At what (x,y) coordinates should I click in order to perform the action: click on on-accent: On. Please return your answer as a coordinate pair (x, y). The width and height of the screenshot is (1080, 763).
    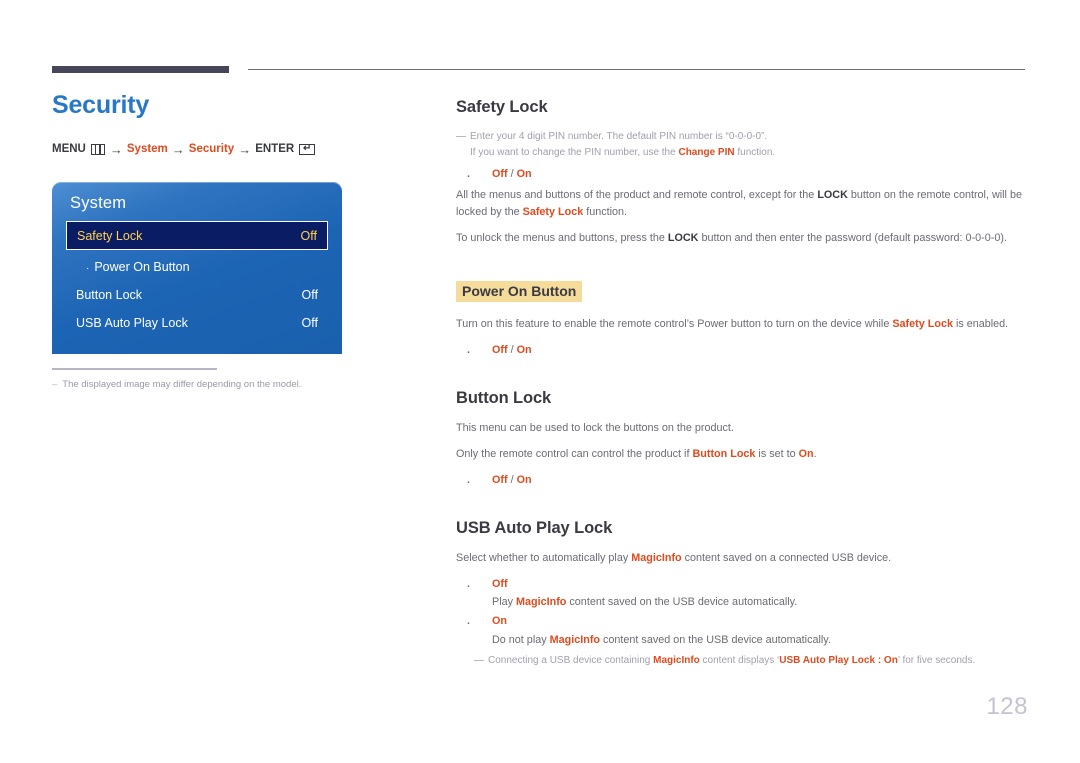
    Looking at the image, I should click on (806, 454).